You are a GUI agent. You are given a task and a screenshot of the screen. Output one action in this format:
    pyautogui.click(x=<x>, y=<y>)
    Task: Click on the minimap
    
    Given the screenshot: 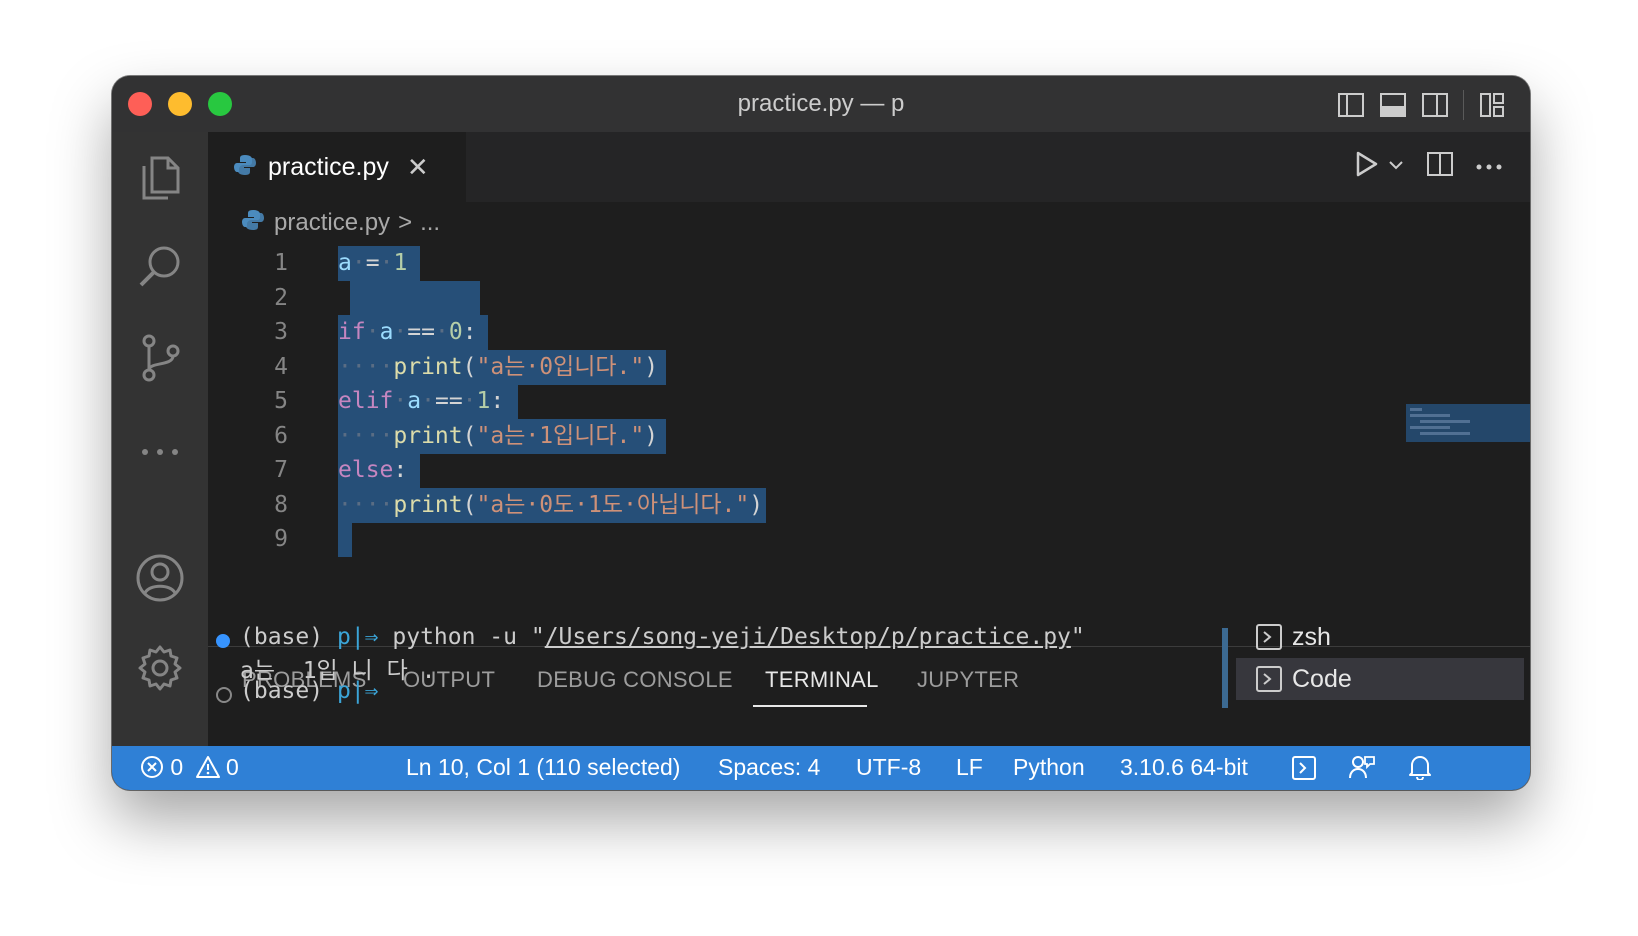 What is the action you would take?
    pyautogui.click(x=1468, y=423)
    